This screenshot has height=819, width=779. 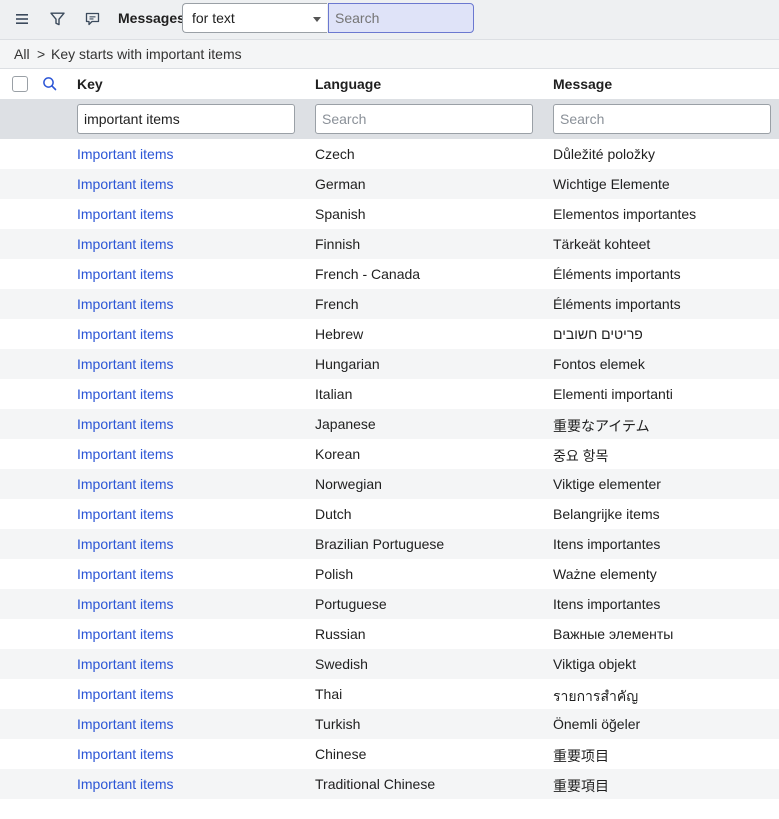 What do you see at coordinates (389, 304) in the screenshot?
I see `table-row: Important items French Éléments importants` at bounding box center [389, 304].